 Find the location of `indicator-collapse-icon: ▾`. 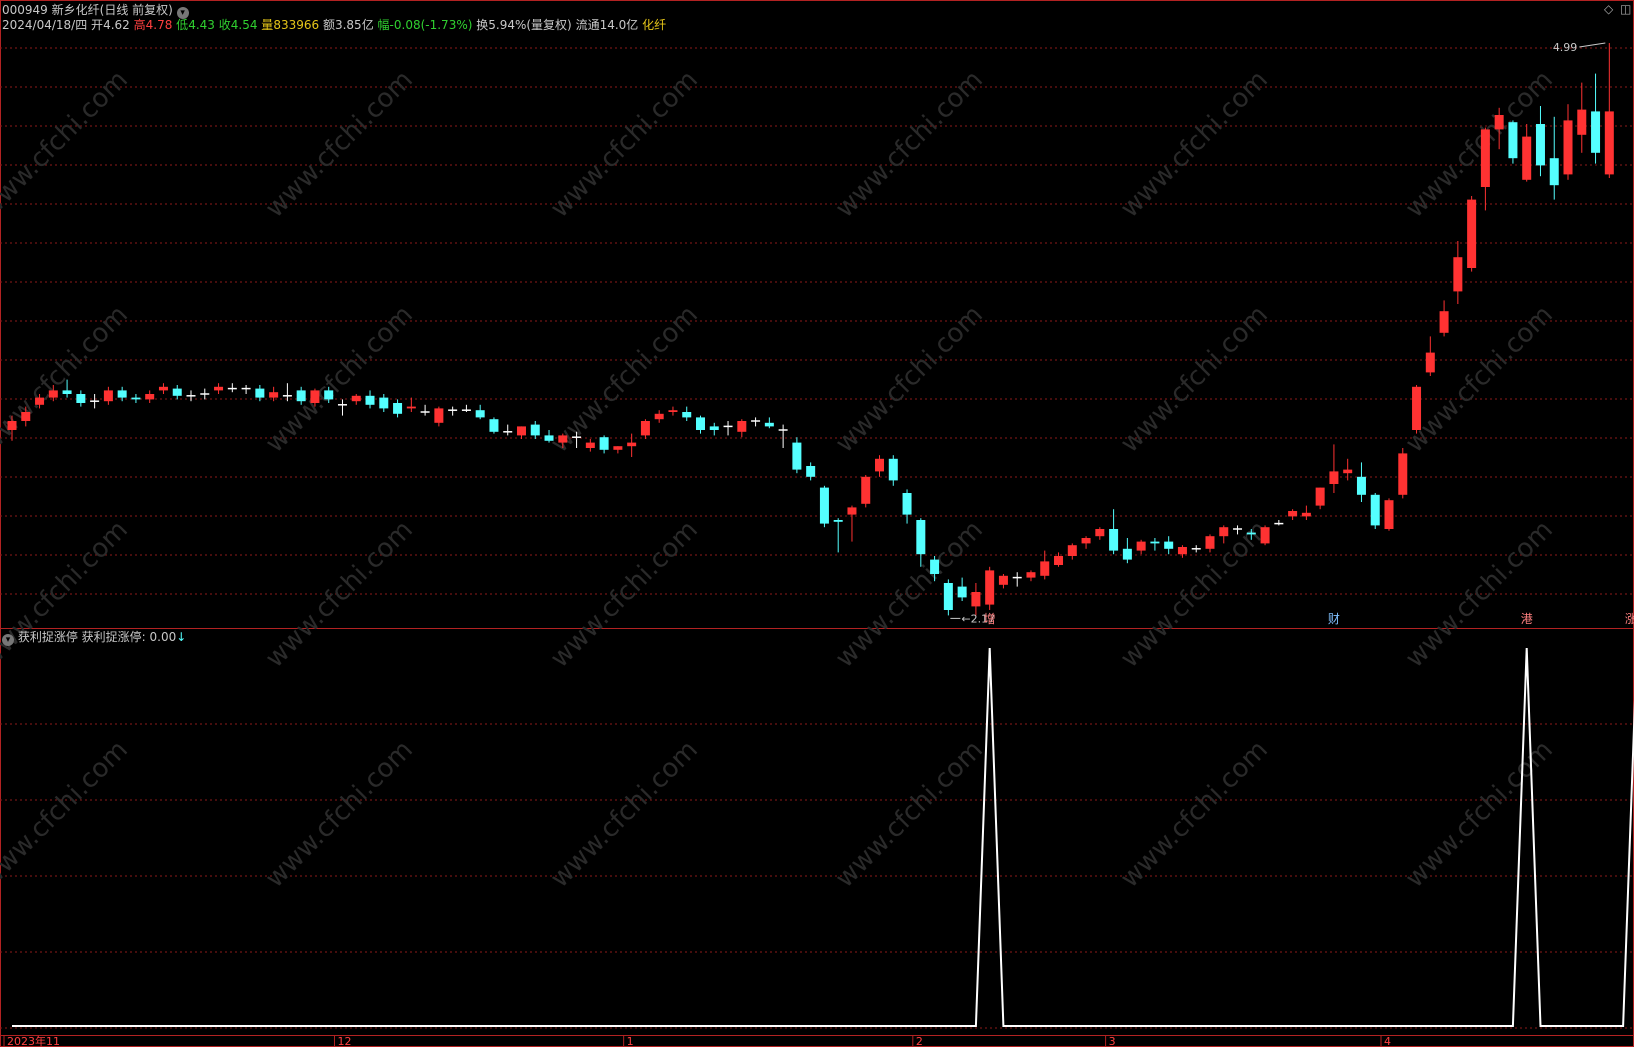

indicator-collapse-icon: ▾ is located at coordinates (8, 640).